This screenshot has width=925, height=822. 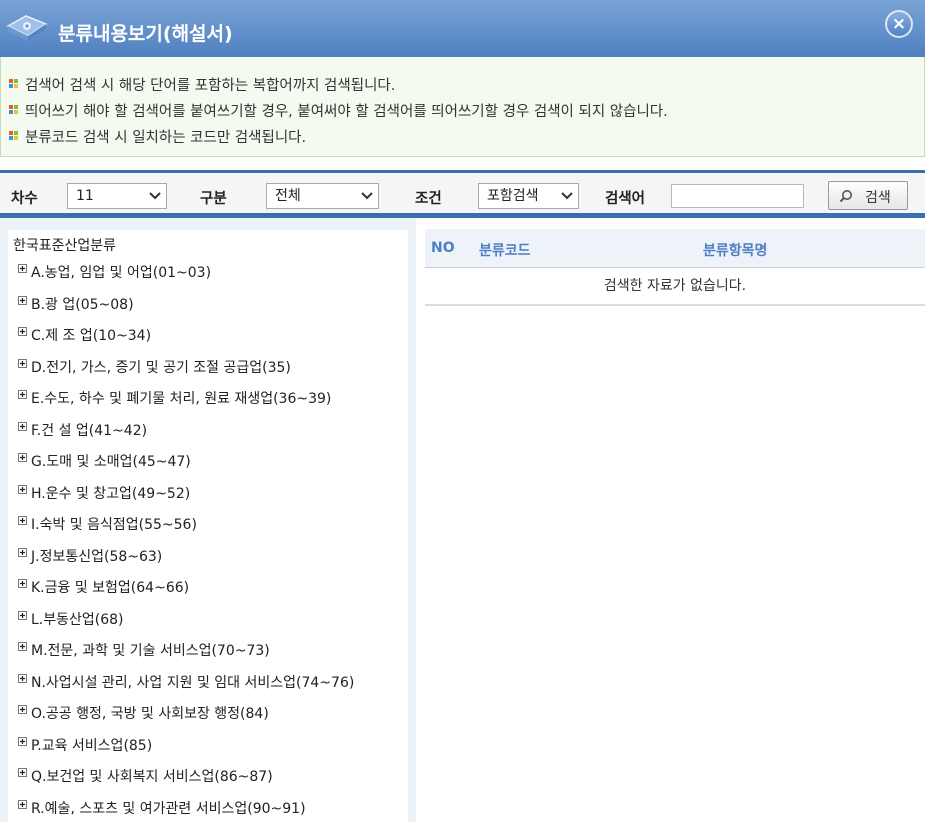 I want to click on tree-item: N.사업시설 관리, 사업 지원 및 임대 서비스업(74~76), so click(x=186, y=683).